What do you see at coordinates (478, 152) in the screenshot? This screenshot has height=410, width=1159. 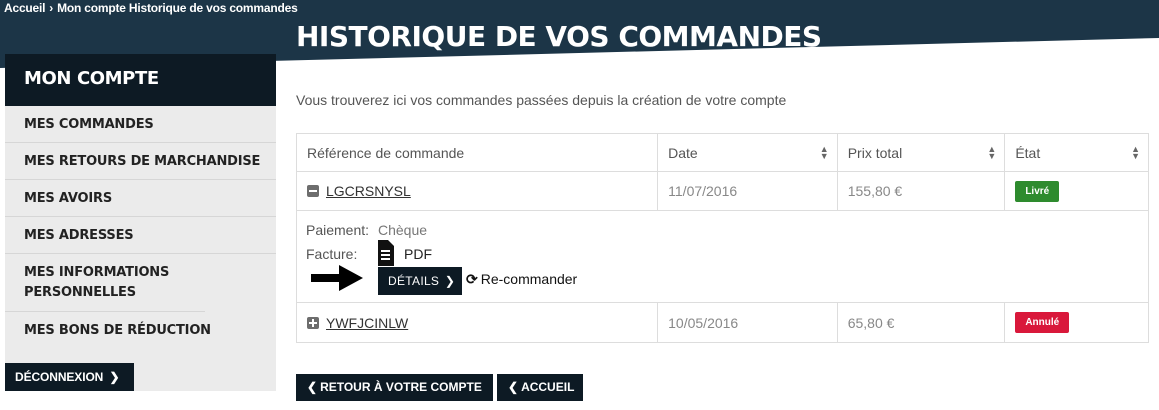 I see `column-header-reference: Référence de commande` at bounding box center [478, 152].